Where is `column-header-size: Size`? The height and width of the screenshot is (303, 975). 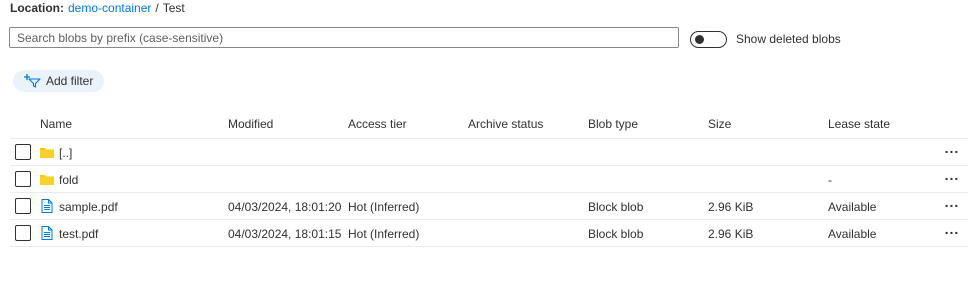 column-header-size: Size is located at coordinates (719, 124).